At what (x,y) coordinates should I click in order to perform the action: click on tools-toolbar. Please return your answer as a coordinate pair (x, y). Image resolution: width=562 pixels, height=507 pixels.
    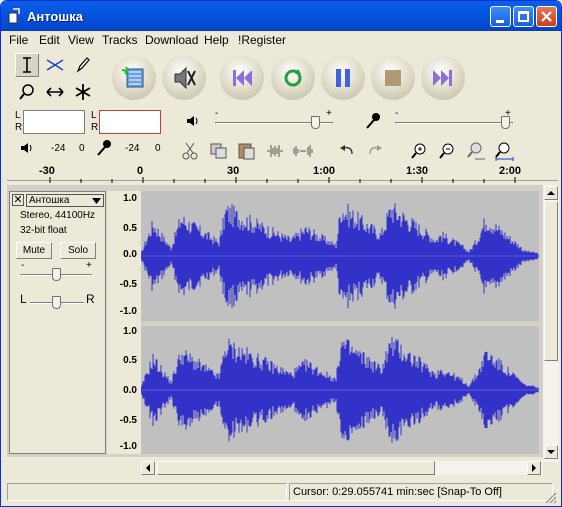
    Looking at the image, I should click on (53, 79).